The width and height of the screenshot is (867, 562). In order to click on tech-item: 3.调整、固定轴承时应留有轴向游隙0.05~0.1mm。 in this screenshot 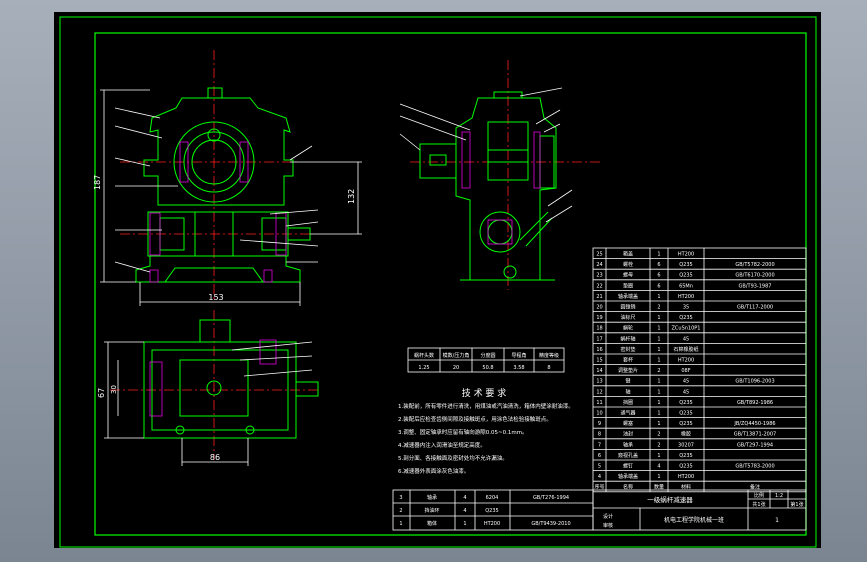, I will do `click(463, 432)`.